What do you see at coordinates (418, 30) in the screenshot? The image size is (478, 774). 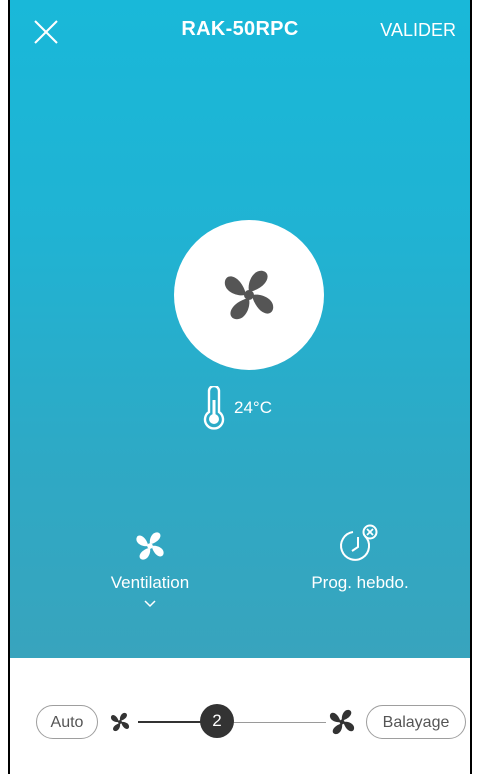 I see `validate-button: VALIDER` at bounding box center [418, 30].